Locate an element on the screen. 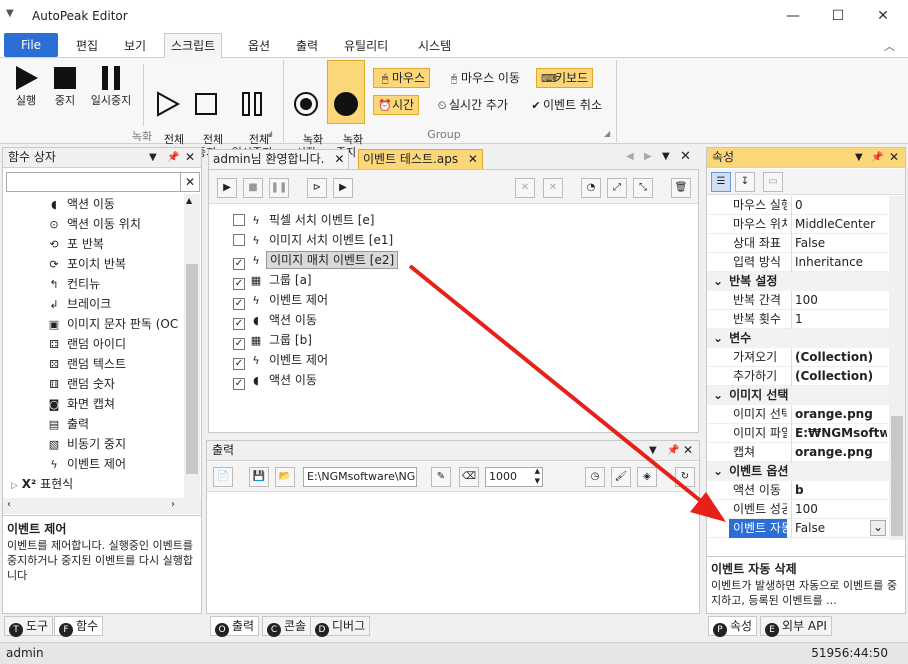 The width and height of the screenshot is (908, 664). file-menu: File is located at coordinates (31, 45).